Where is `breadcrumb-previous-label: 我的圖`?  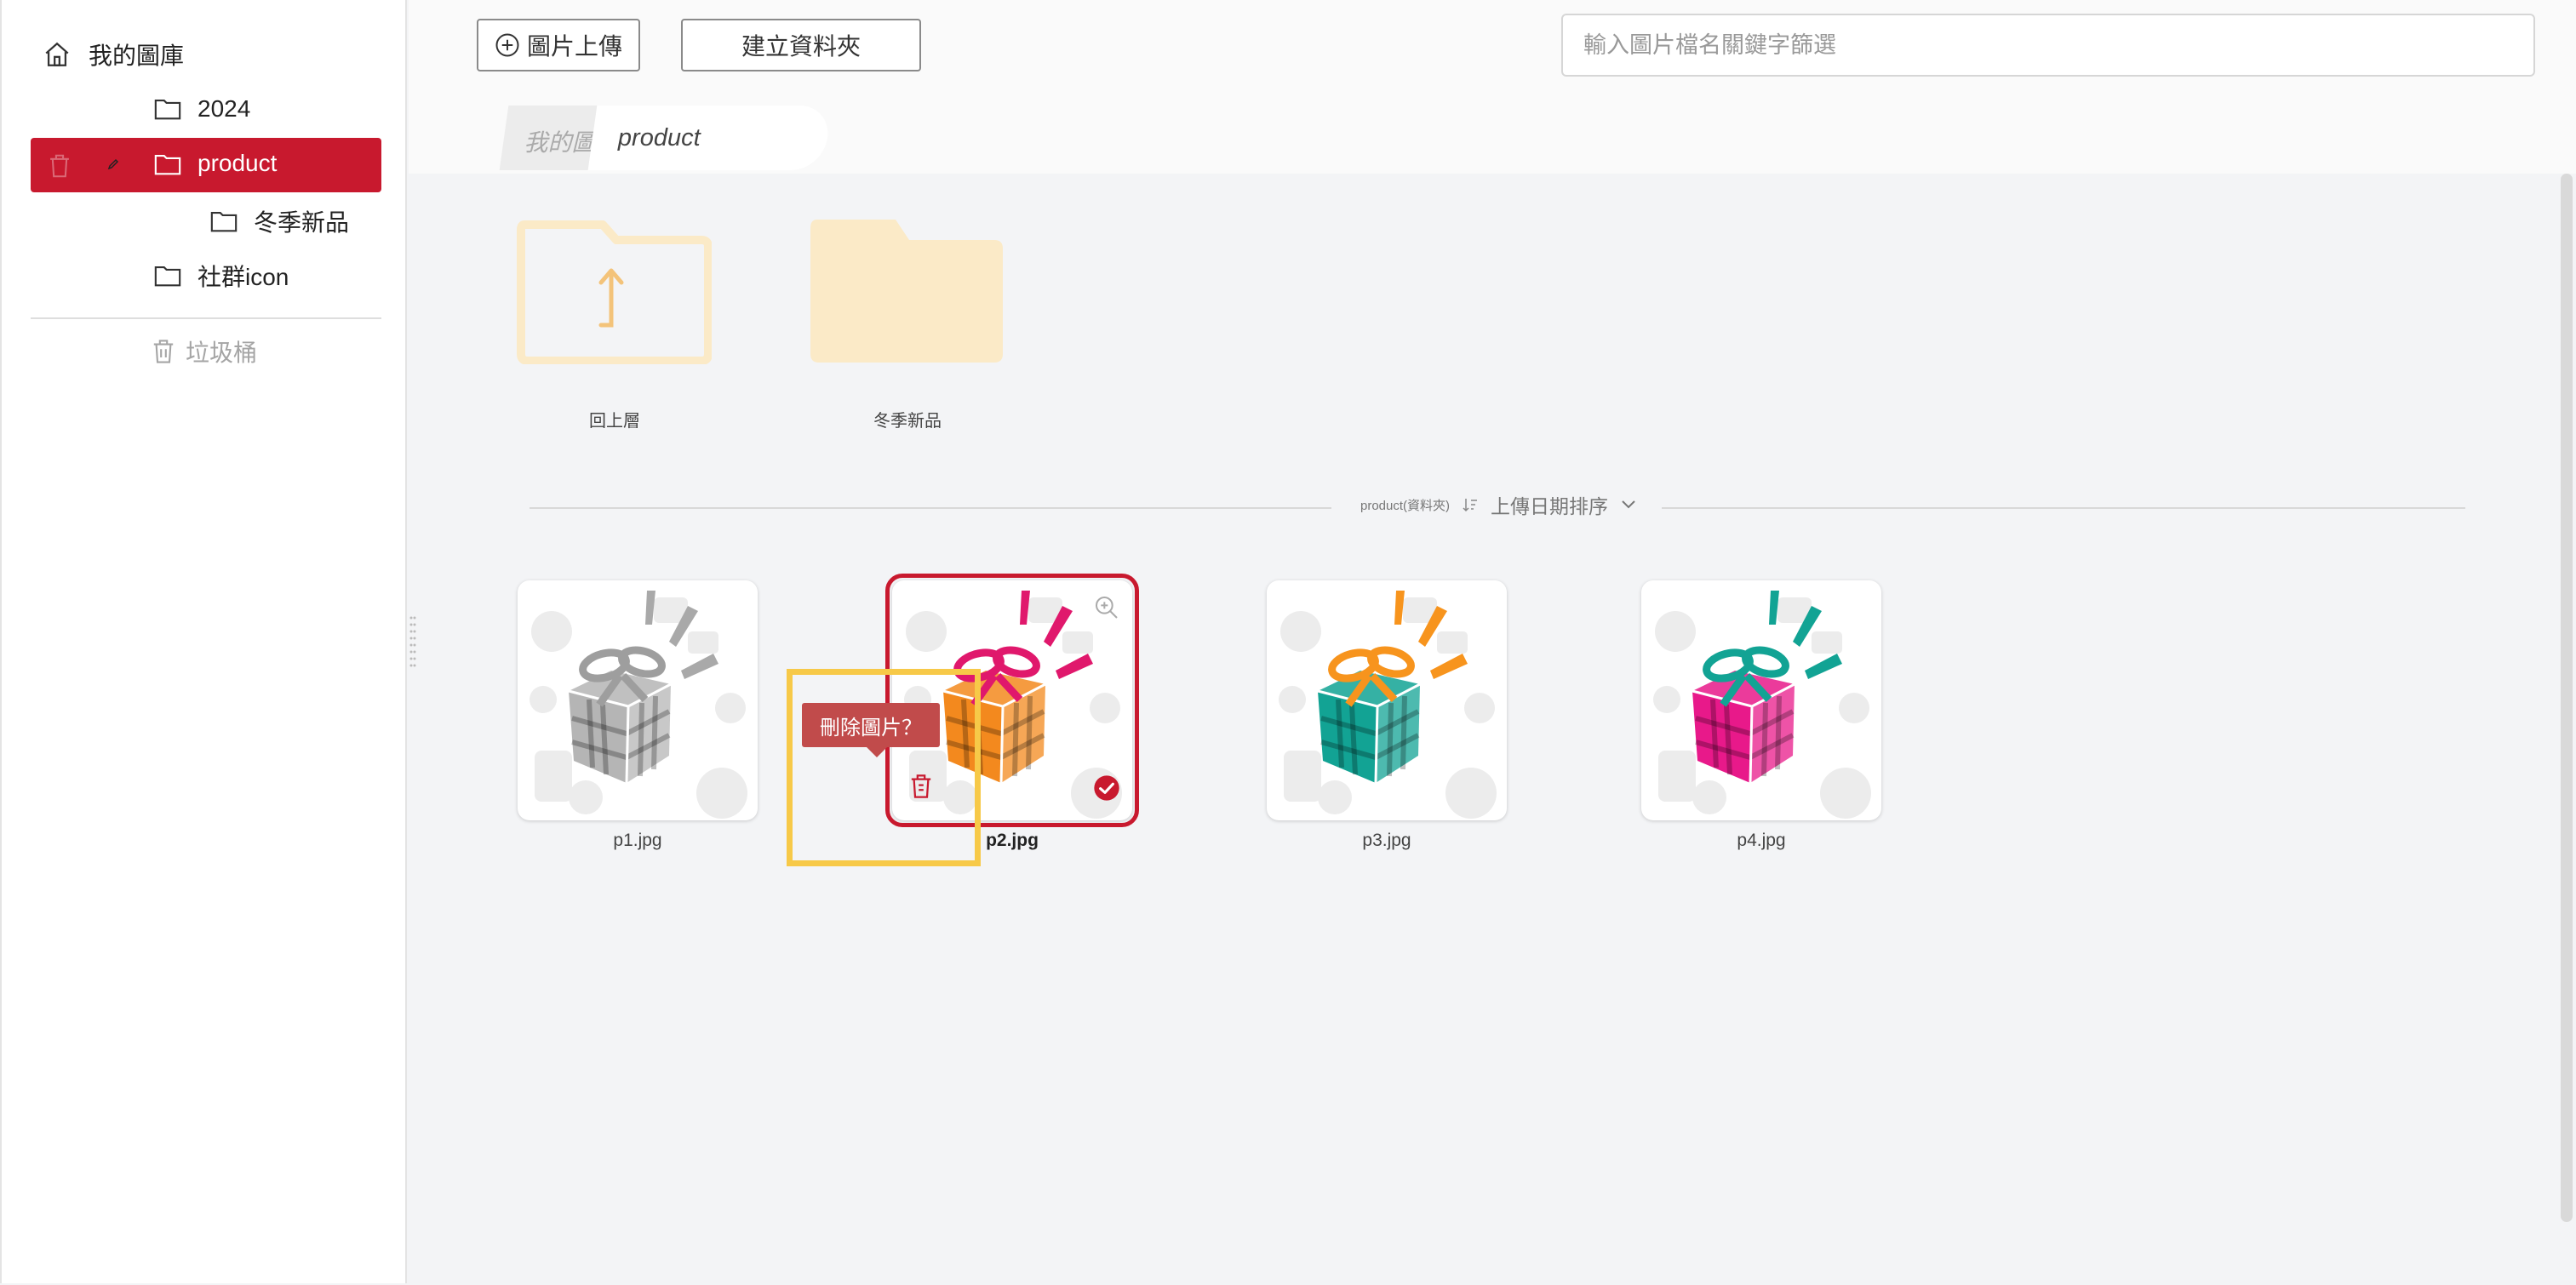
breadcrumb-previous-label: 我的圖 is located at coordinates (560, 142).